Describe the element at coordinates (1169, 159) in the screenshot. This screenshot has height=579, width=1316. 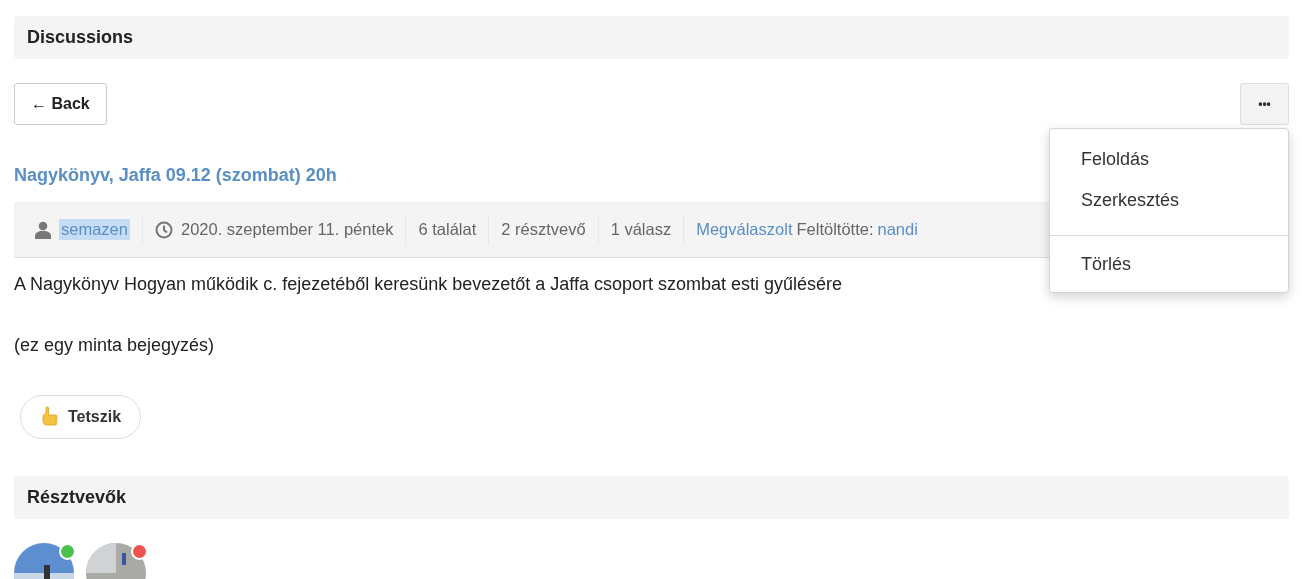
I see `menu-item: Feloldás` at that location.